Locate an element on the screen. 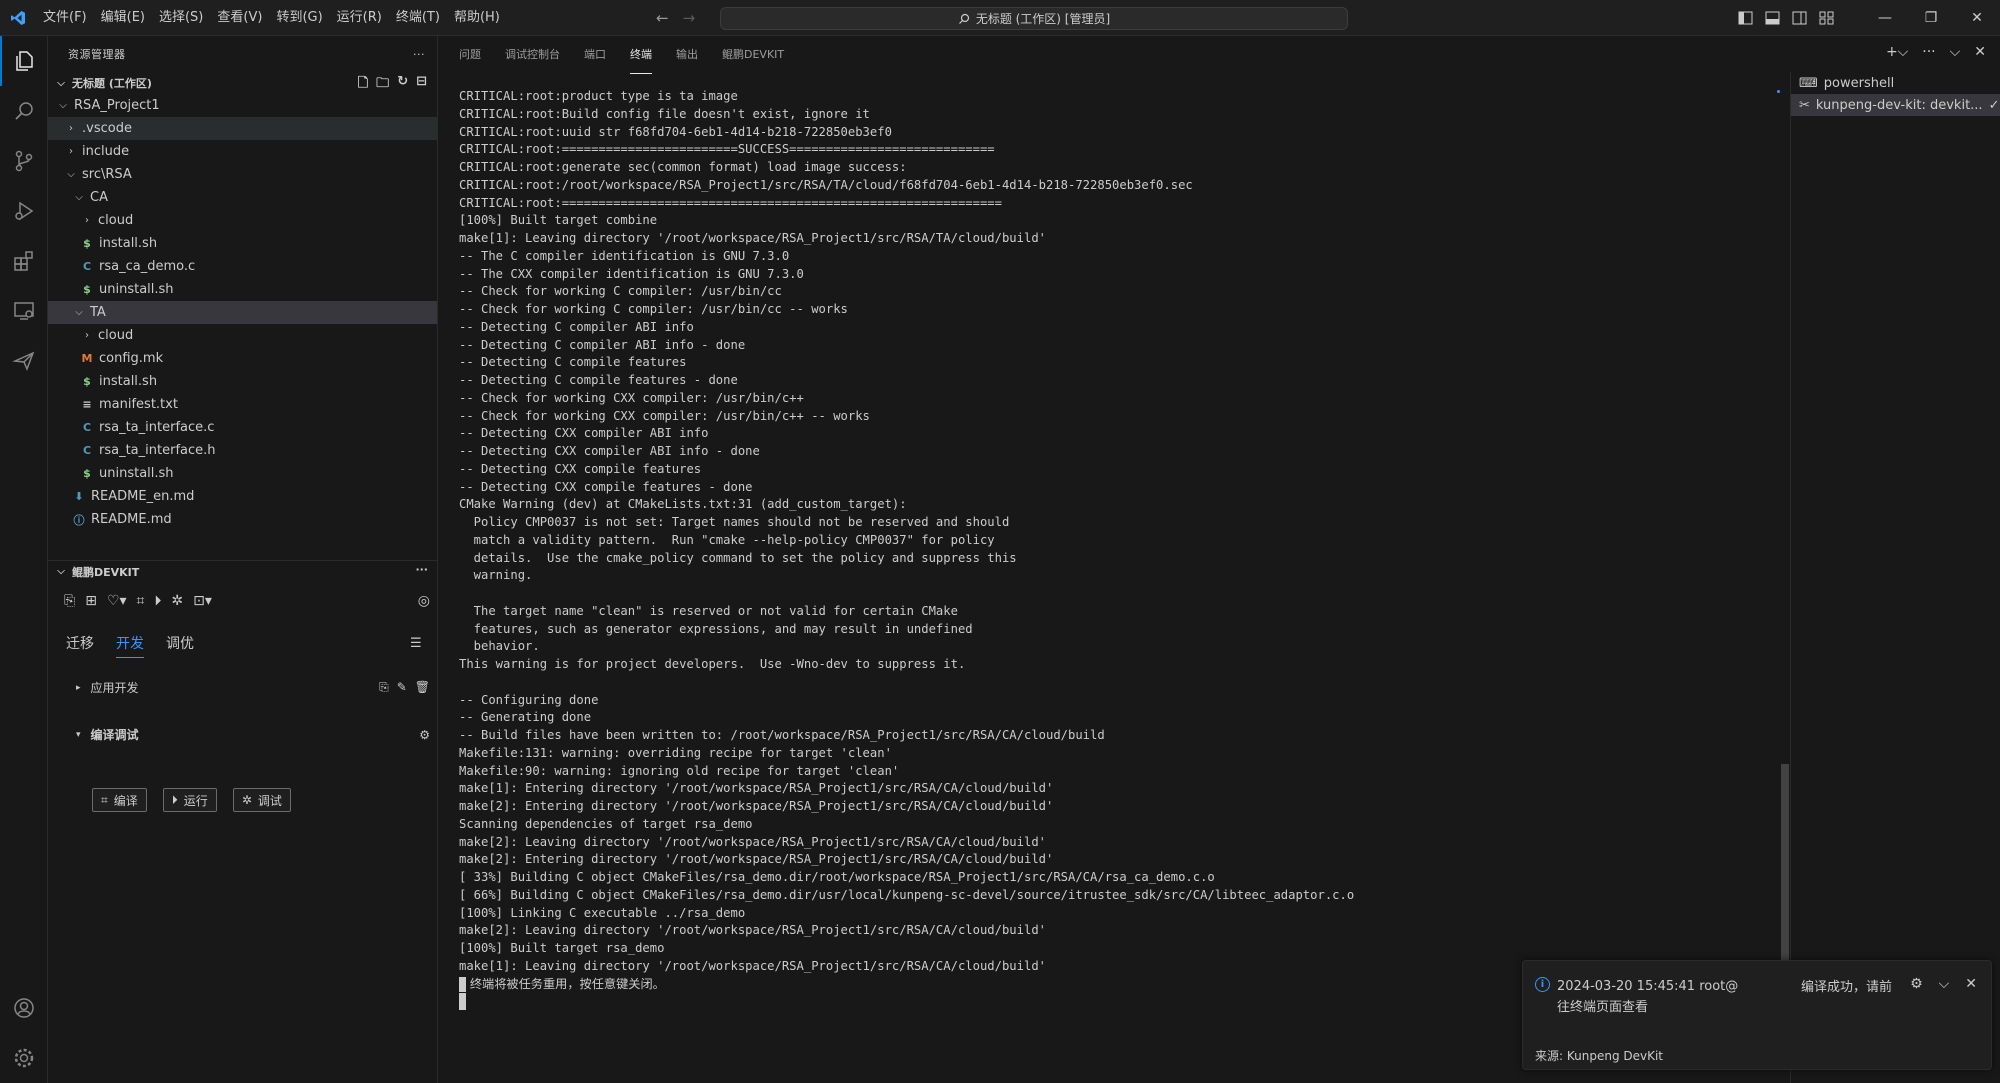 The width and height of the screenshot is (2000, 1083). tree-item: ⬇ README_en.md is located at coordinates (242, 496).